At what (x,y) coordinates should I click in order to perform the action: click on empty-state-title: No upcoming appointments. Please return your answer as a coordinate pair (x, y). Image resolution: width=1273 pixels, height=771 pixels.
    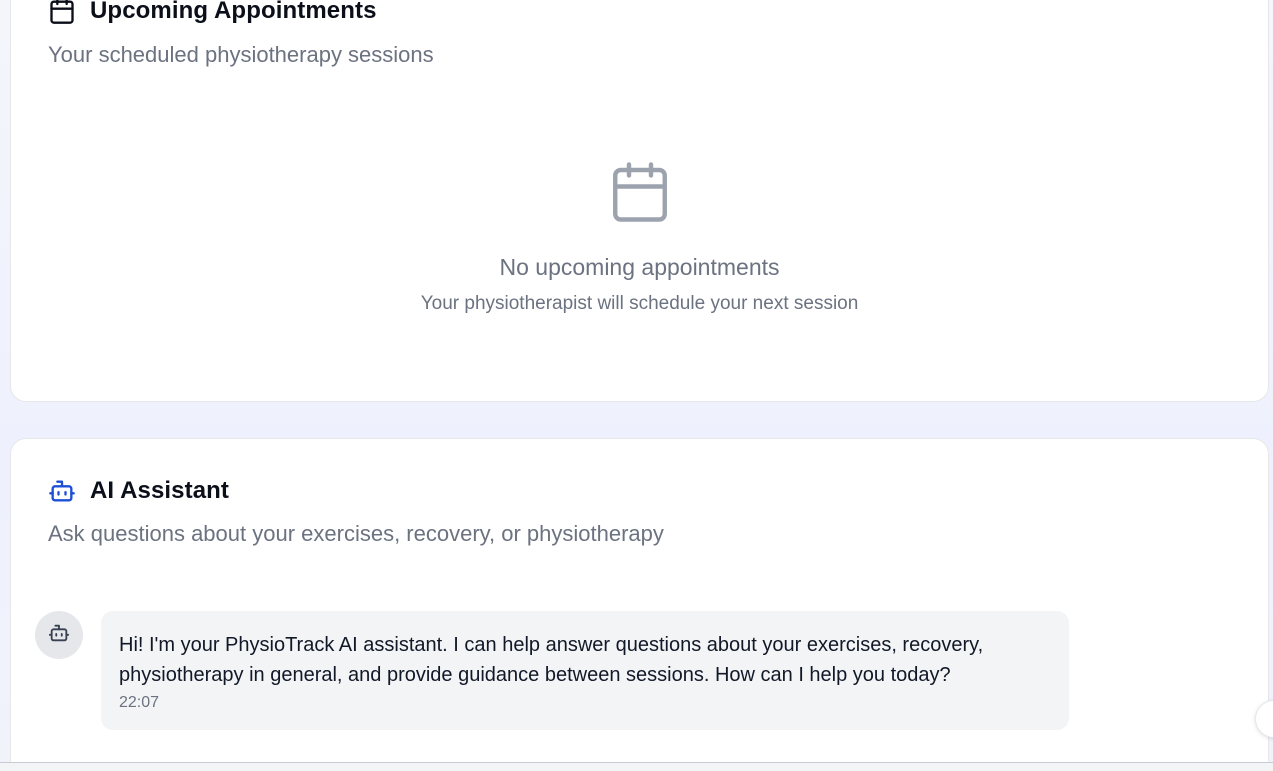
    Looking at the image, I should click on (639, 267).